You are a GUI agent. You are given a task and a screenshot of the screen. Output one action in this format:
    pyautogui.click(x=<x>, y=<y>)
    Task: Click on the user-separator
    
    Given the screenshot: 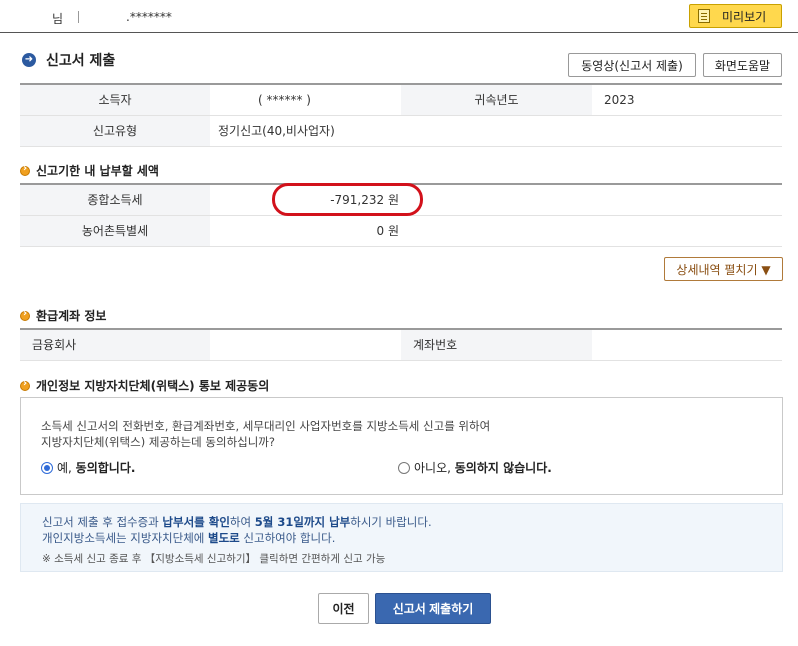 What is the action you would take?
    pyautogui.click(x=78, y=17)
    